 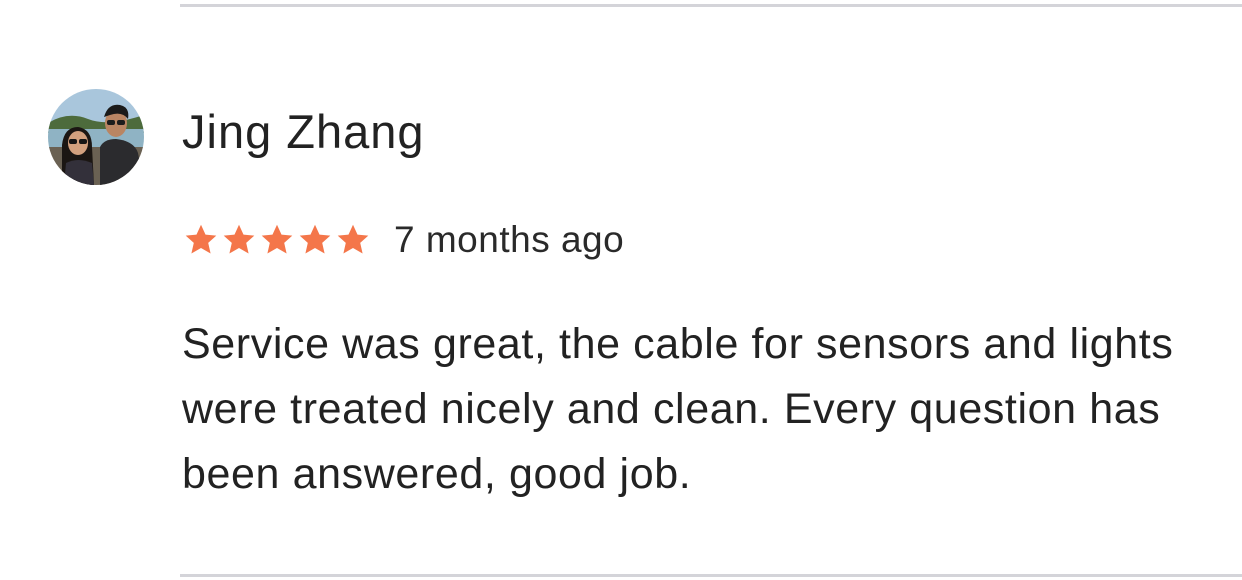 What do you see at coordinates (303, 131) in the screenshot?
I see `reviewer-name: Jing Zhang` at bounding box center [303, 131].